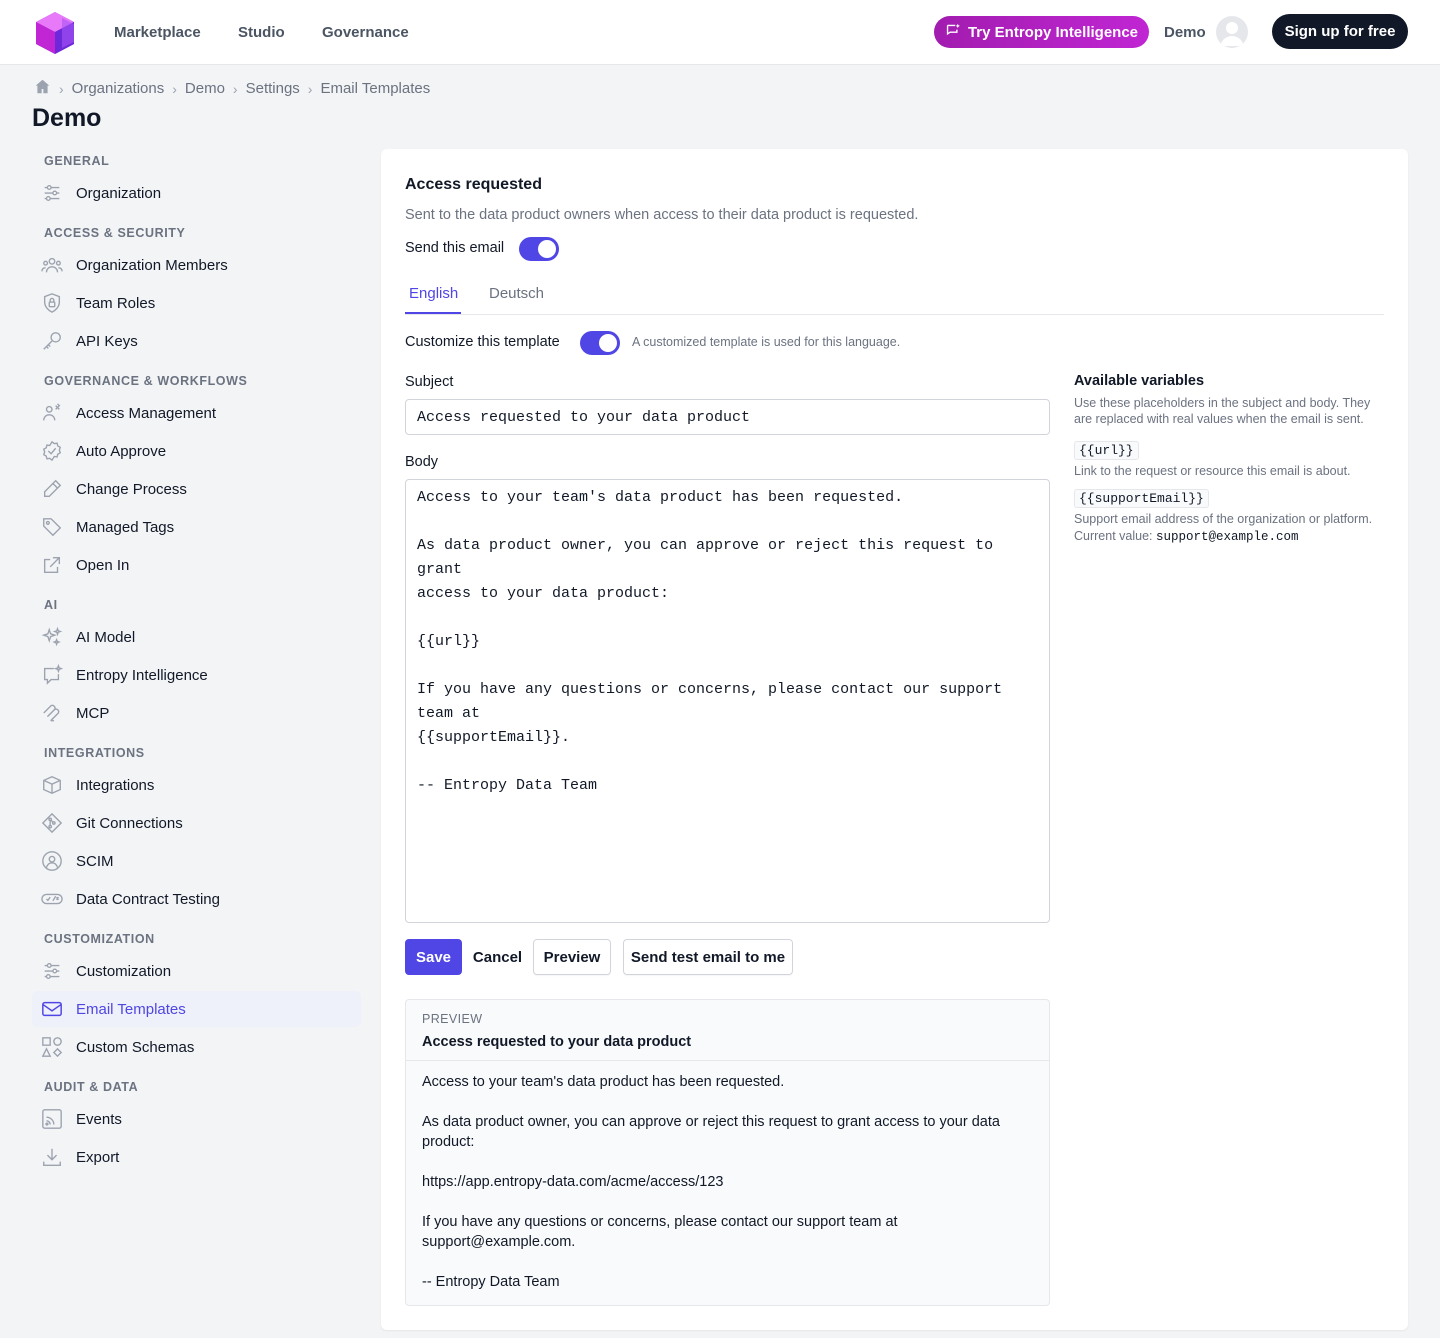  What do you see at coordinates (953, 32) in the screenshot?
I see `sparkle-chat-icon` at bounding box center [953, 32].